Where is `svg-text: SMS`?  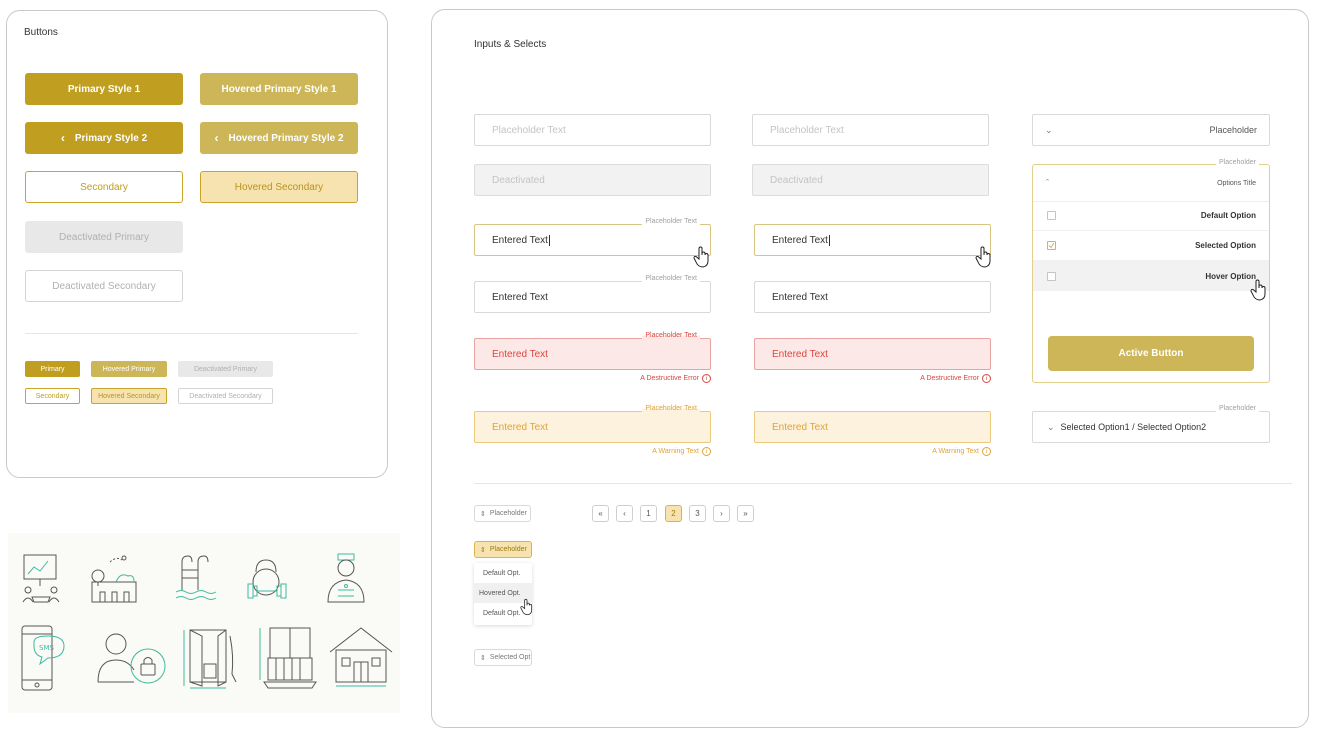 svg-text: SMS is located at coordinates (46, 648).